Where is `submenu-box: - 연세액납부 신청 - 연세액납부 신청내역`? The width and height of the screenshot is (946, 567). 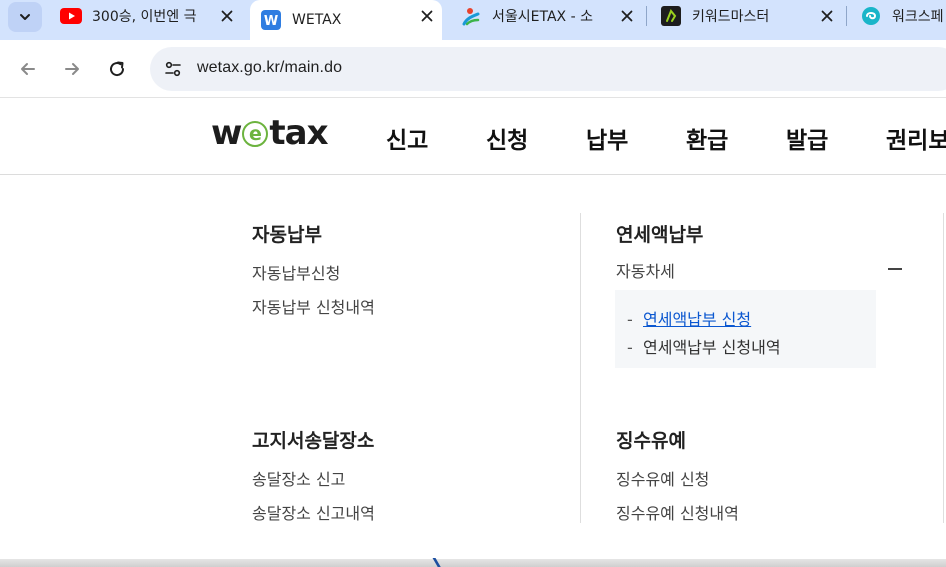 submenu-box: - 연세액납부 신청 - 연세액납부 신청내역 is located at coordinates (745, 329).